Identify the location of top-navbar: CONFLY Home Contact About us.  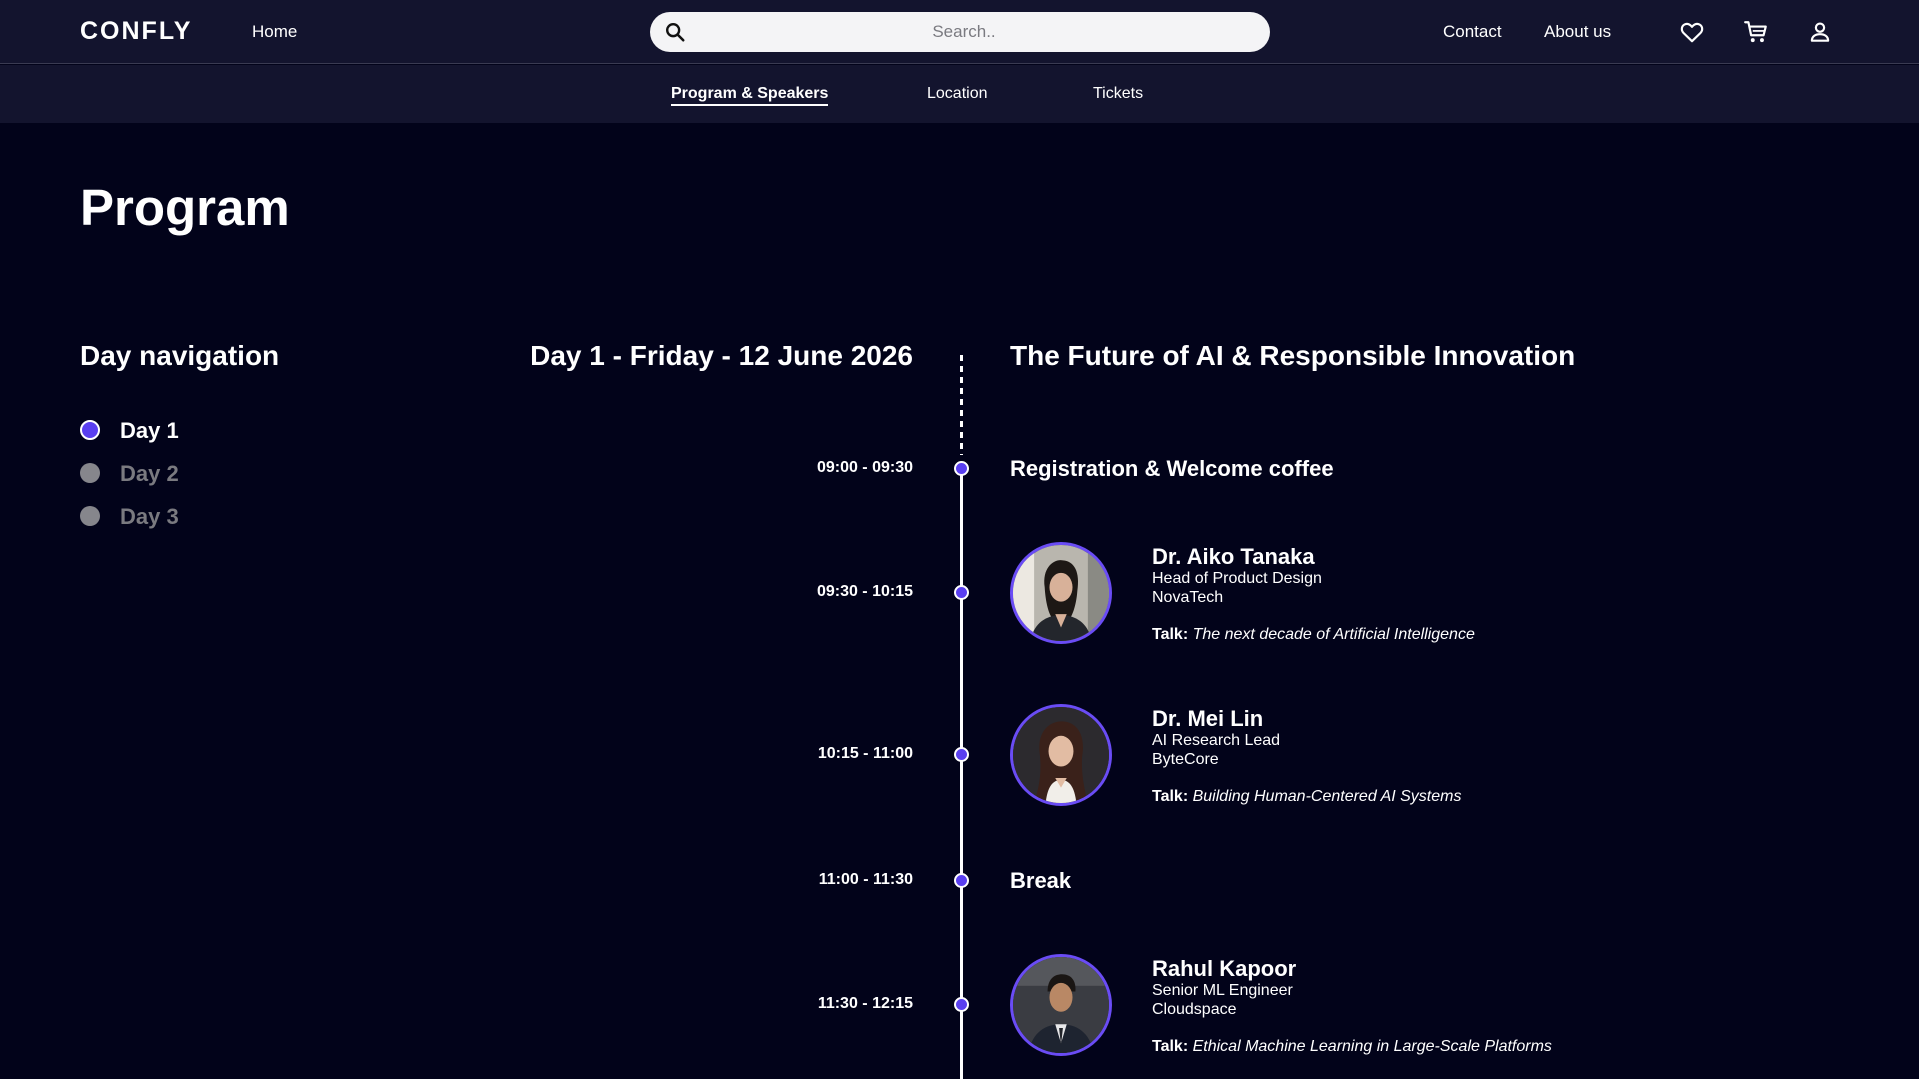
(959, 32).